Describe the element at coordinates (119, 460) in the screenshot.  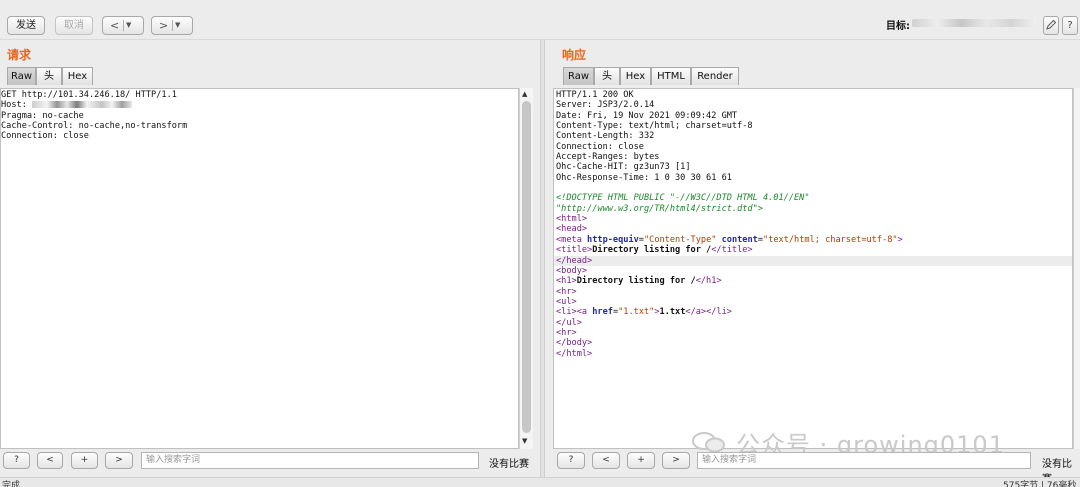
I see `request-search-next-button: >` at that location.